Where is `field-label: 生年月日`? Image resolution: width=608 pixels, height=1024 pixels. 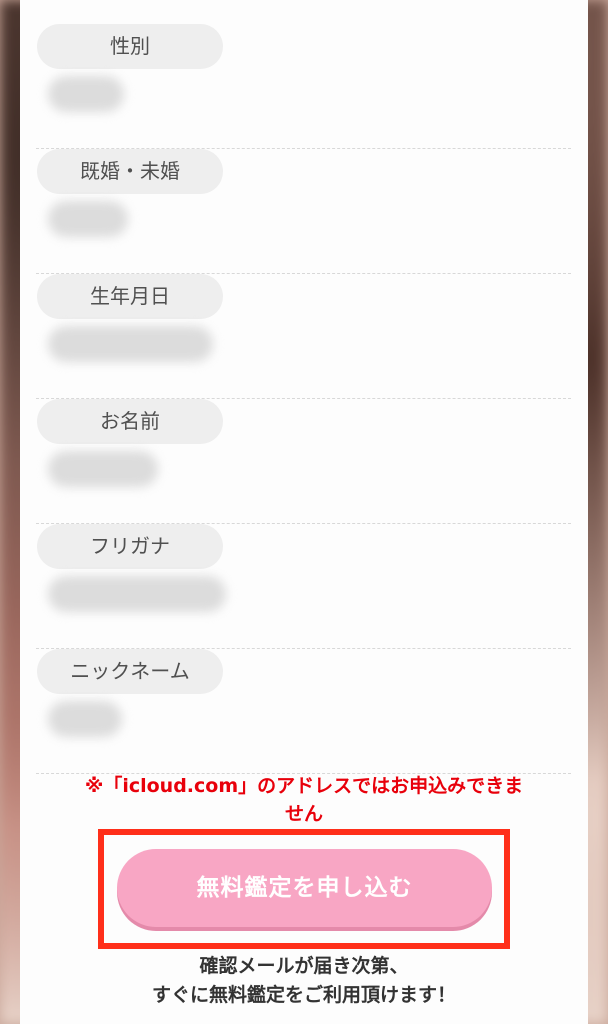 field-label: 生年月日 is located at coordinates (130, 296).